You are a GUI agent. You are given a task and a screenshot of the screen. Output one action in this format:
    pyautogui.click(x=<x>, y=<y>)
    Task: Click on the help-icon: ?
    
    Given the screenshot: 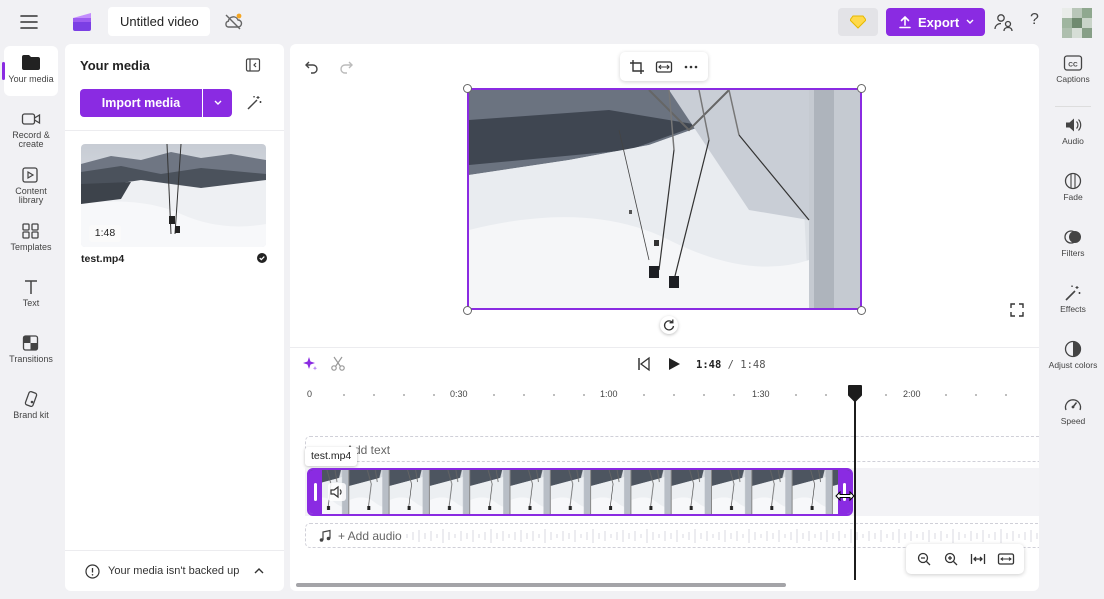 What is the action you would take?
    pyautogui.click(x=1038, y=22)
    